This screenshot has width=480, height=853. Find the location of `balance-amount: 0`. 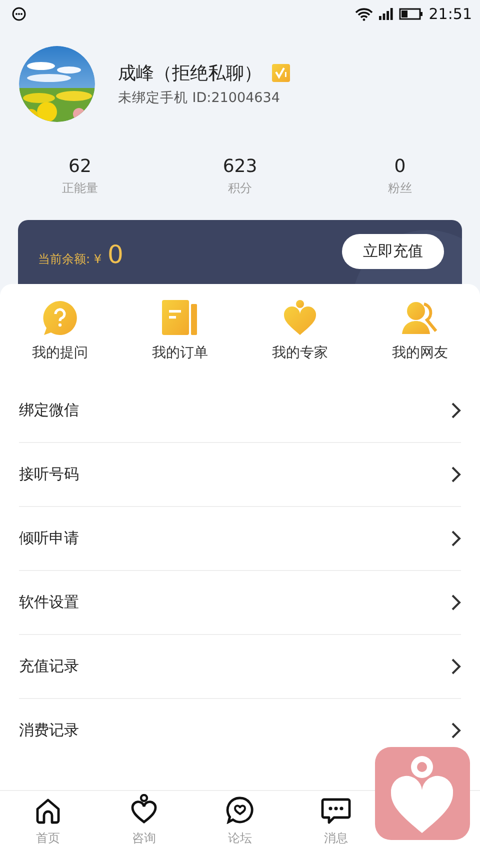

balance-amount: 0 is located at coordinates (116, 254).